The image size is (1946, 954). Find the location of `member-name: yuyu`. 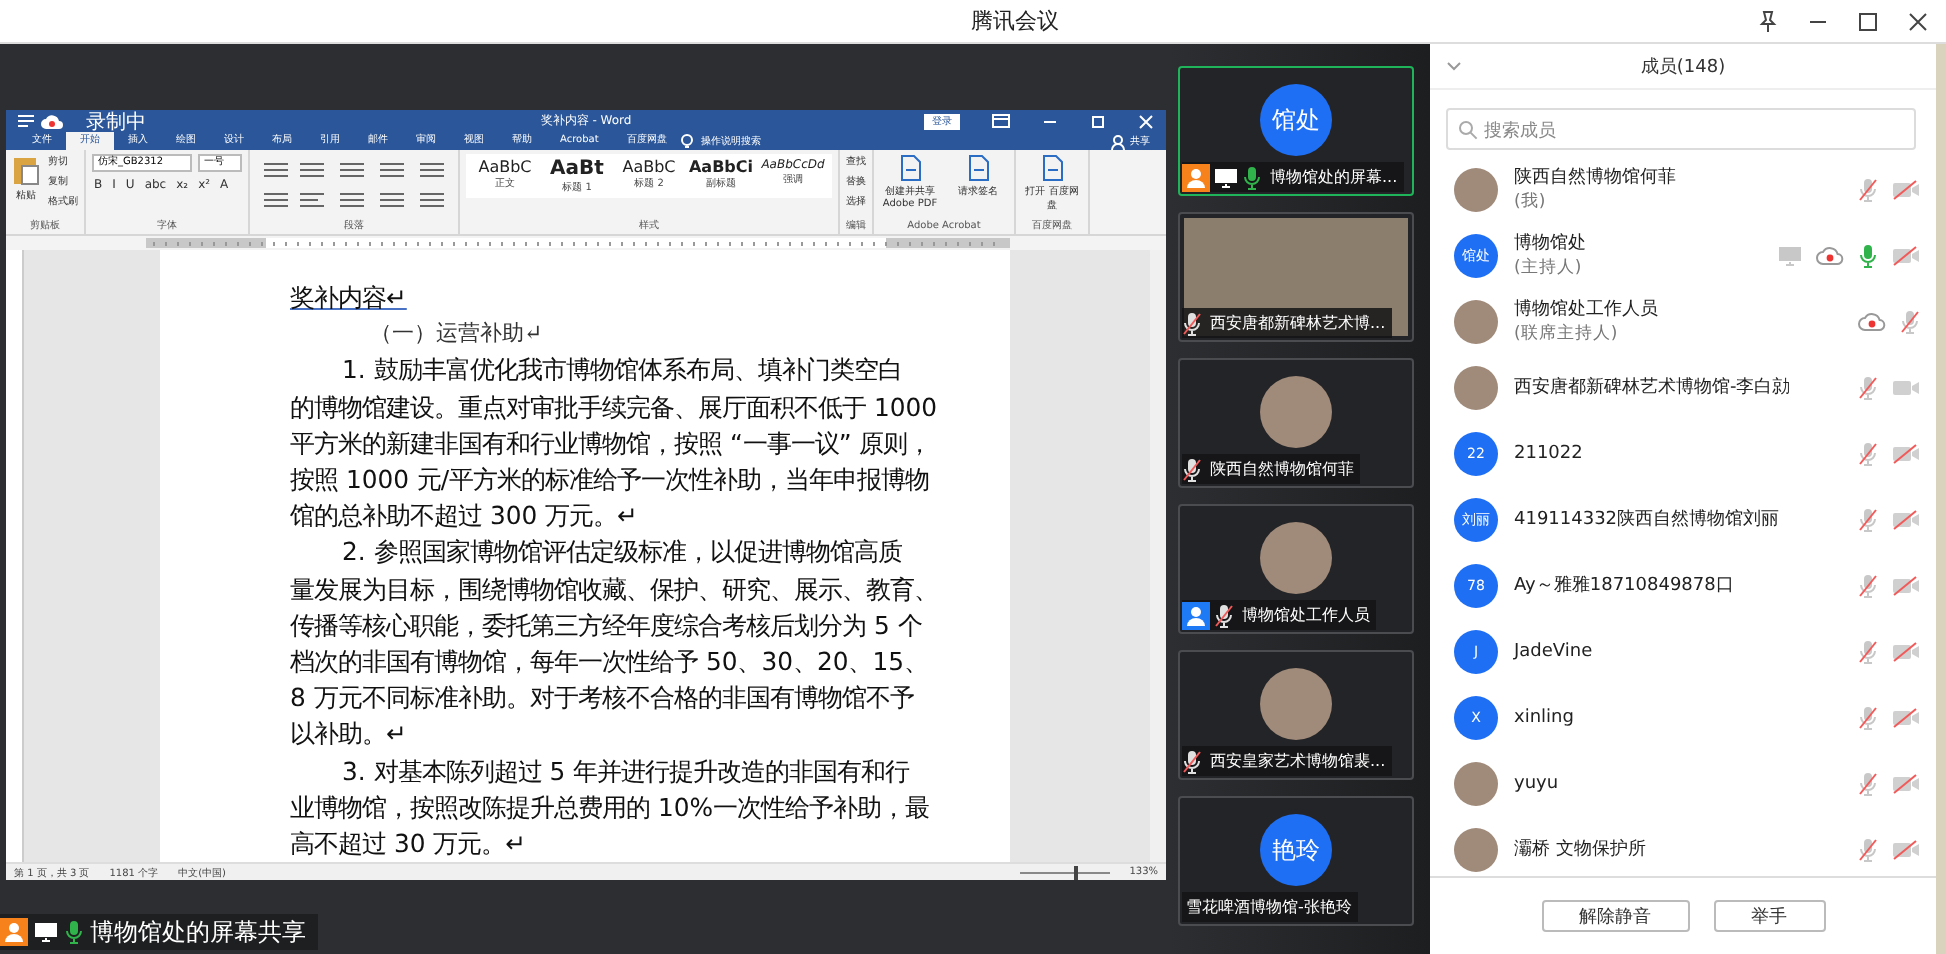

member-name: yuyu is located at coordinates (1537, 783).